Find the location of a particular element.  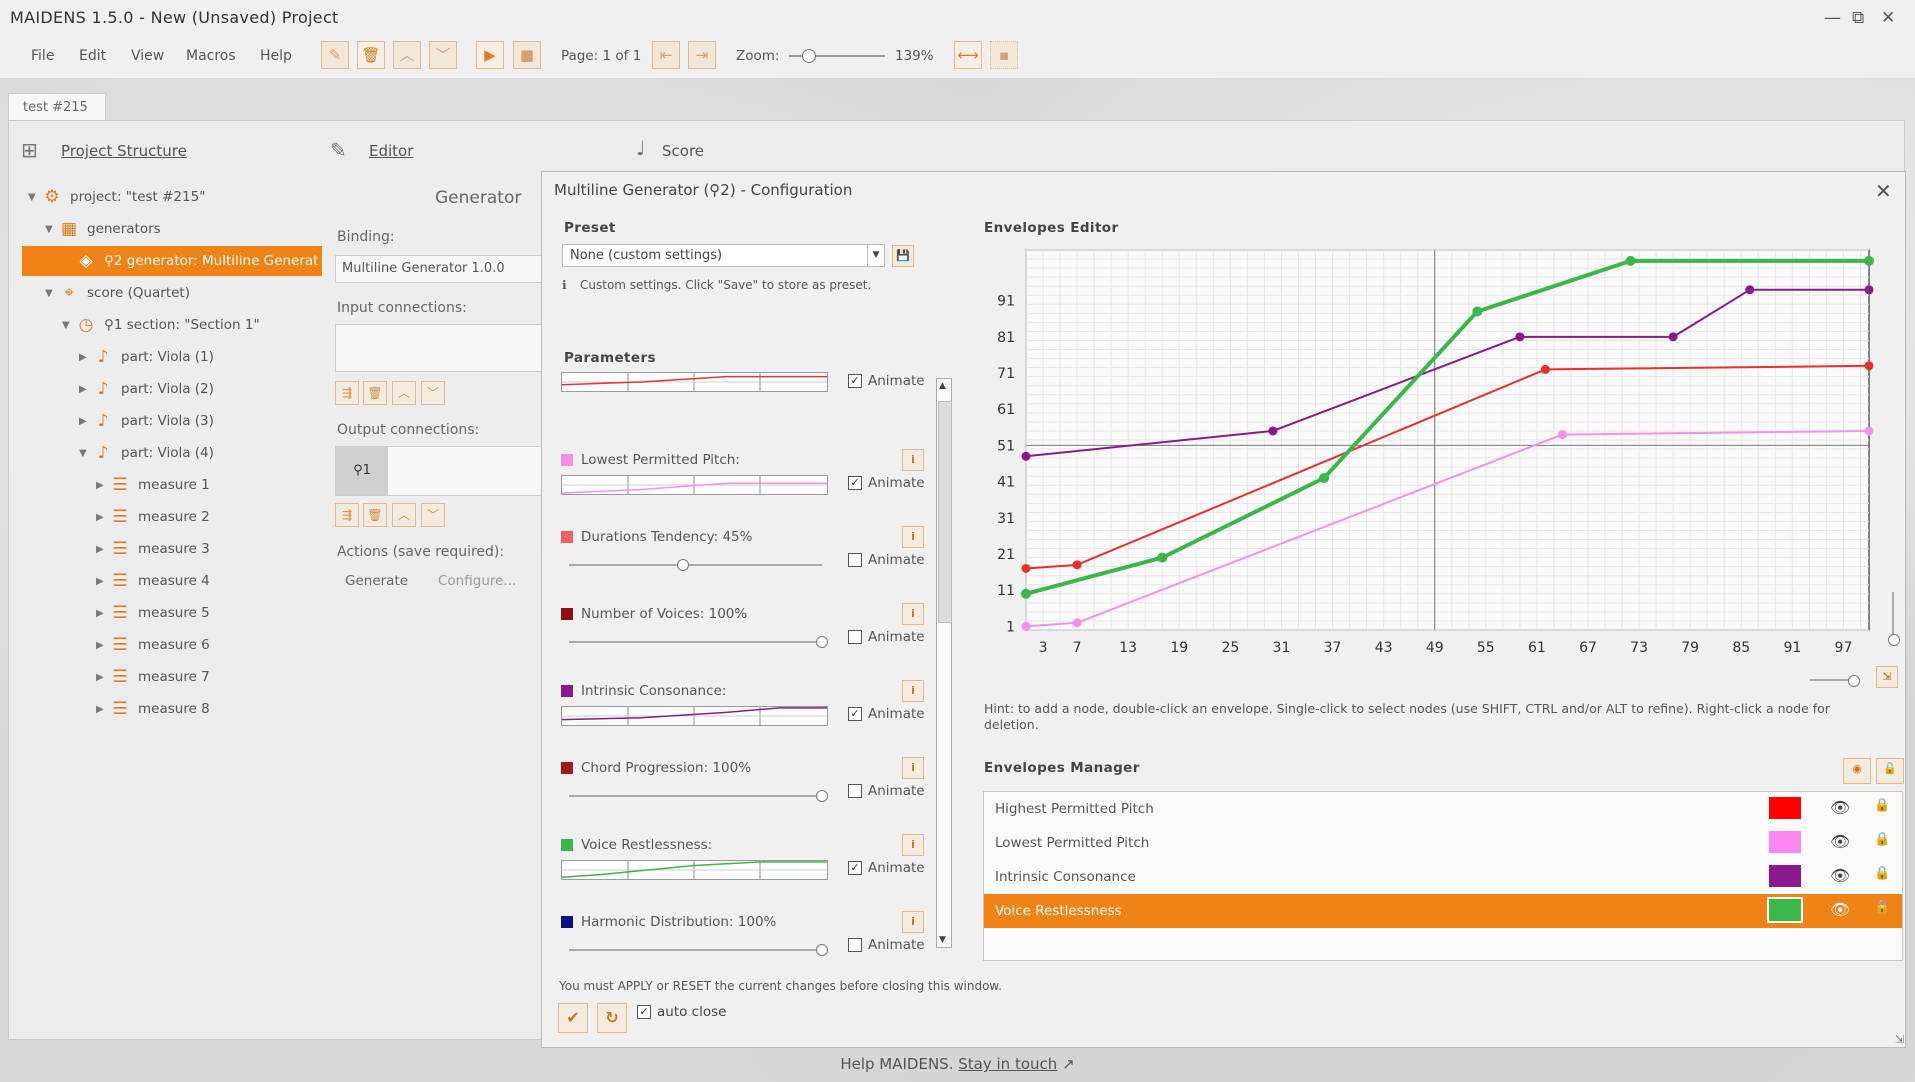

delete-output-icon: 🗑 is located at coordinates (375, 515).